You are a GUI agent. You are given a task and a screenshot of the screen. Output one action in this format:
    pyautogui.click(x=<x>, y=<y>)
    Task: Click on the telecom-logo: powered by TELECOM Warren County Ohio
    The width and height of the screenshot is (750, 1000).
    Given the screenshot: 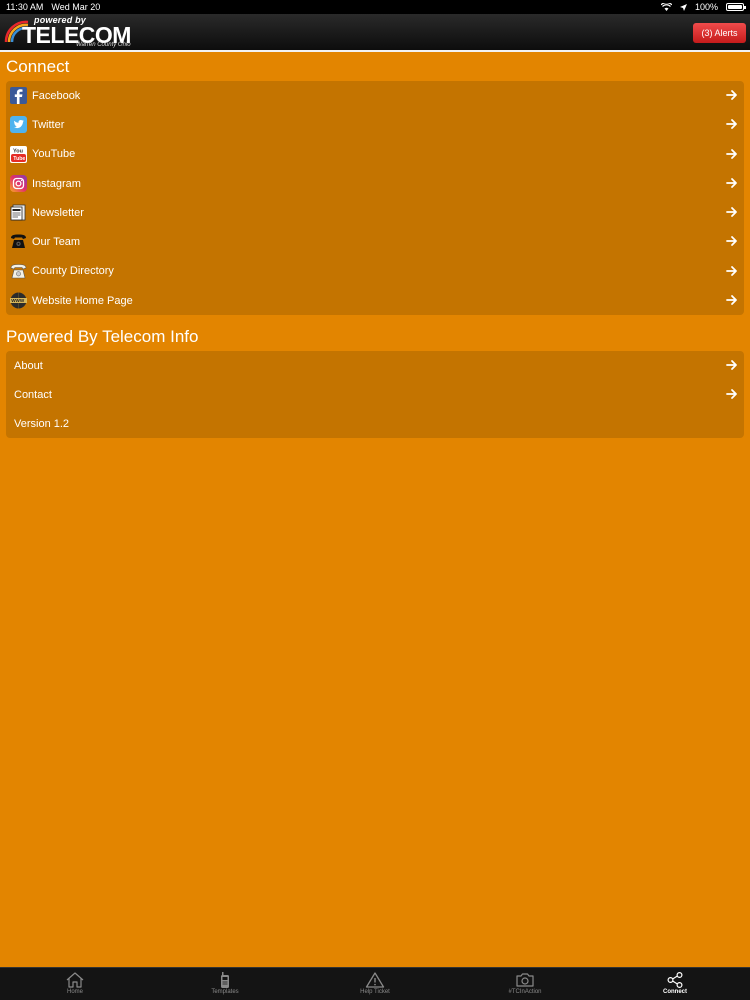 What is the action you would take?
    pyautogui.click(x=74, y=32)
    